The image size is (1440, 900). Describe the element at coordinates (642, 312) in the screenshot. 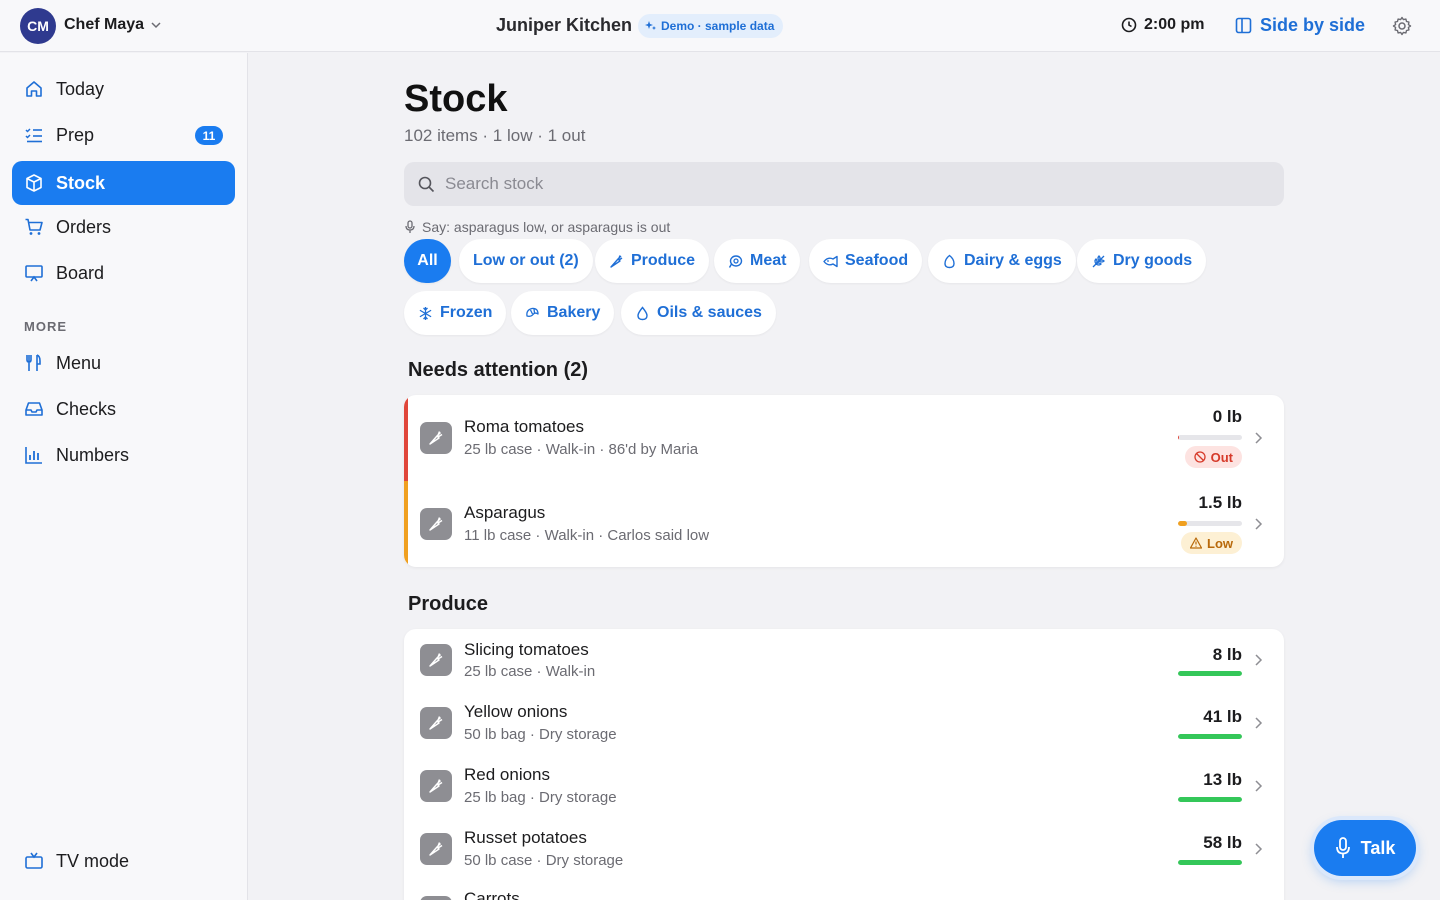

I see `droplet-icon` at that location.